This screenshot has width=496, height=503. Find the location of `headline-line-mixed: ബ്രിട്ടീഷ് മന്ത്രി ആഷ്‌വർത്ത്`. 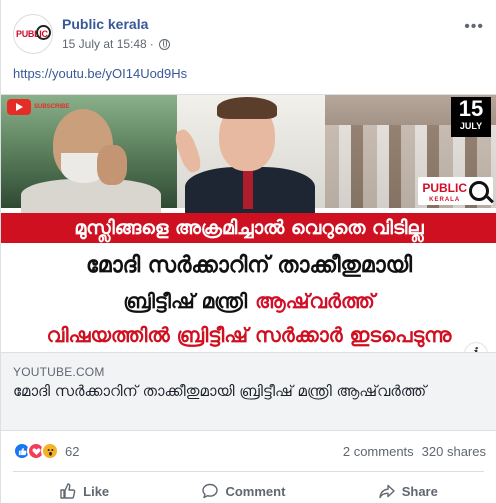

headline-line-mixed: ബ്രിട്ടീഷ് മന്ത്രി ആഷ്‌വർത്ത് is located at coordinates (248, 301).